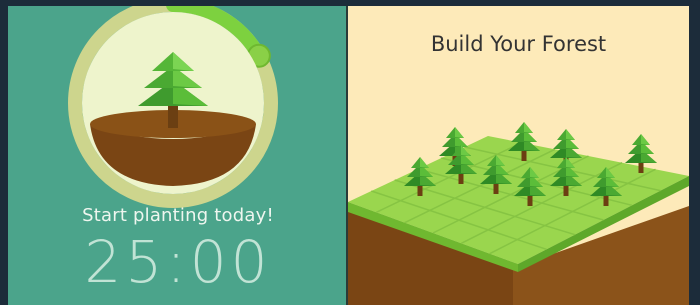 Image resolution: width=700 pixels, height=305 pixels. Describe the element at coordinates (518, 44) in the screenshot. I see `forest-headline: Build Your Forest` at that location.